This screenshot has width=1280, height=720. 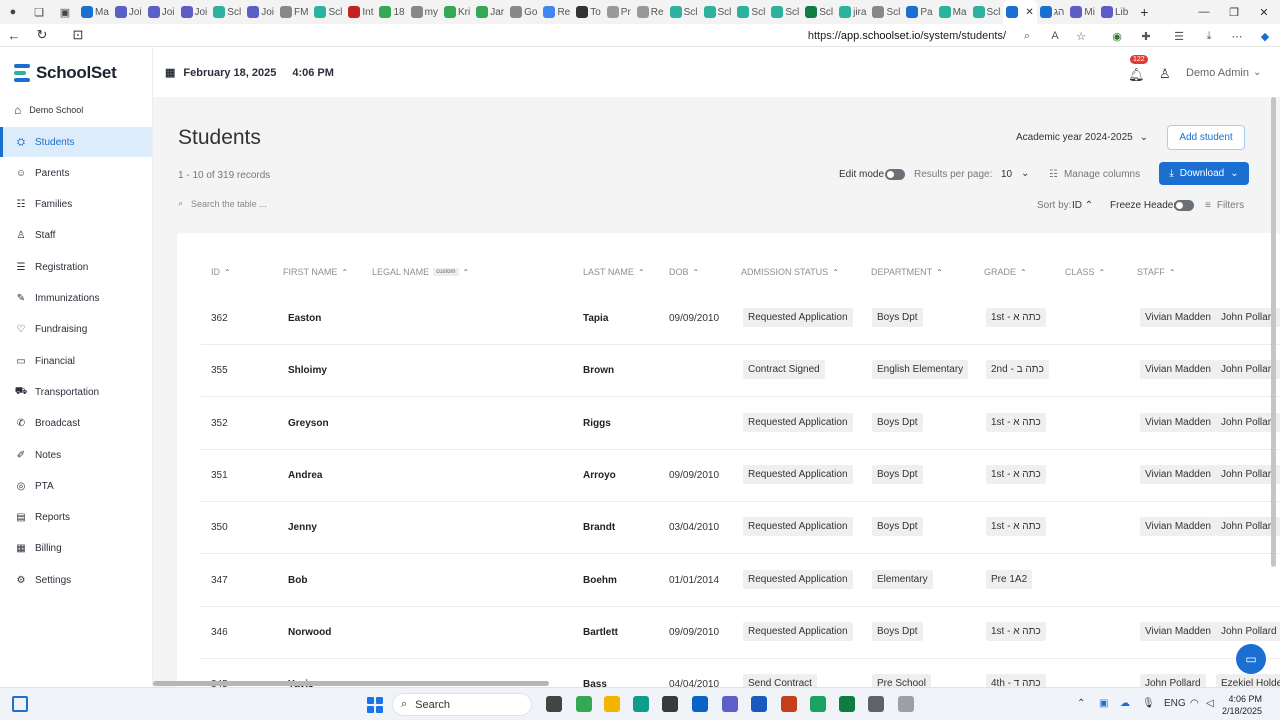 What do you see at coordinates (14, 35) in the screenshot?
I see `back-icon: ←` at bounding box center [14, 35].